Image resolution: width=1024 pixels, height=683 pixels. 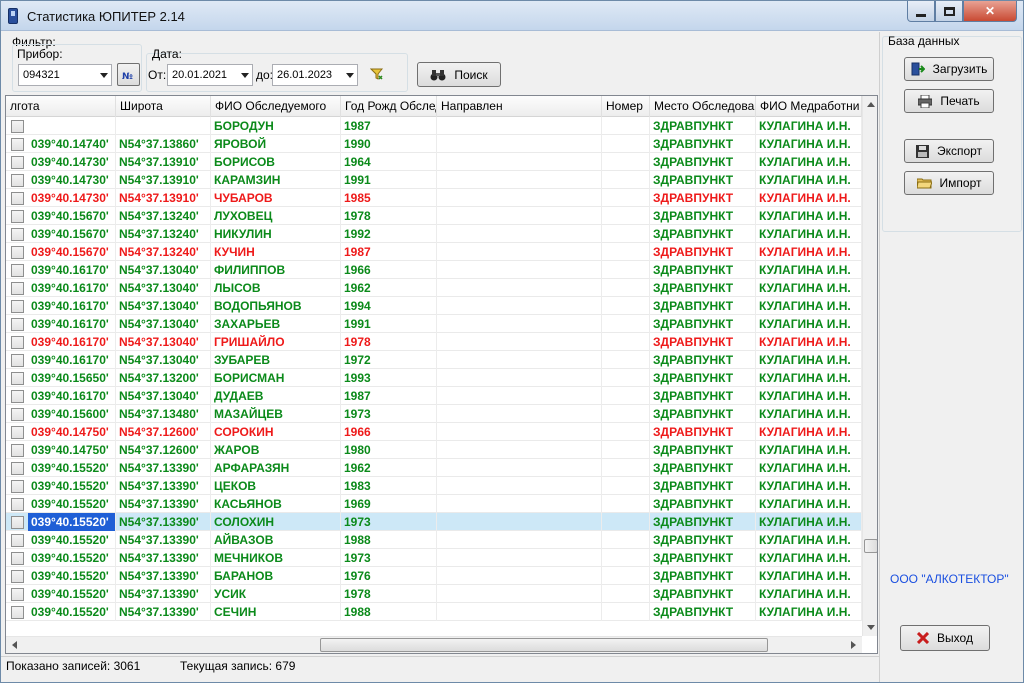 What do you see at coordinates (276, 126) in the screenshot?
I see `cell-name: БОРОДУН` at bounding box center [276, 126].